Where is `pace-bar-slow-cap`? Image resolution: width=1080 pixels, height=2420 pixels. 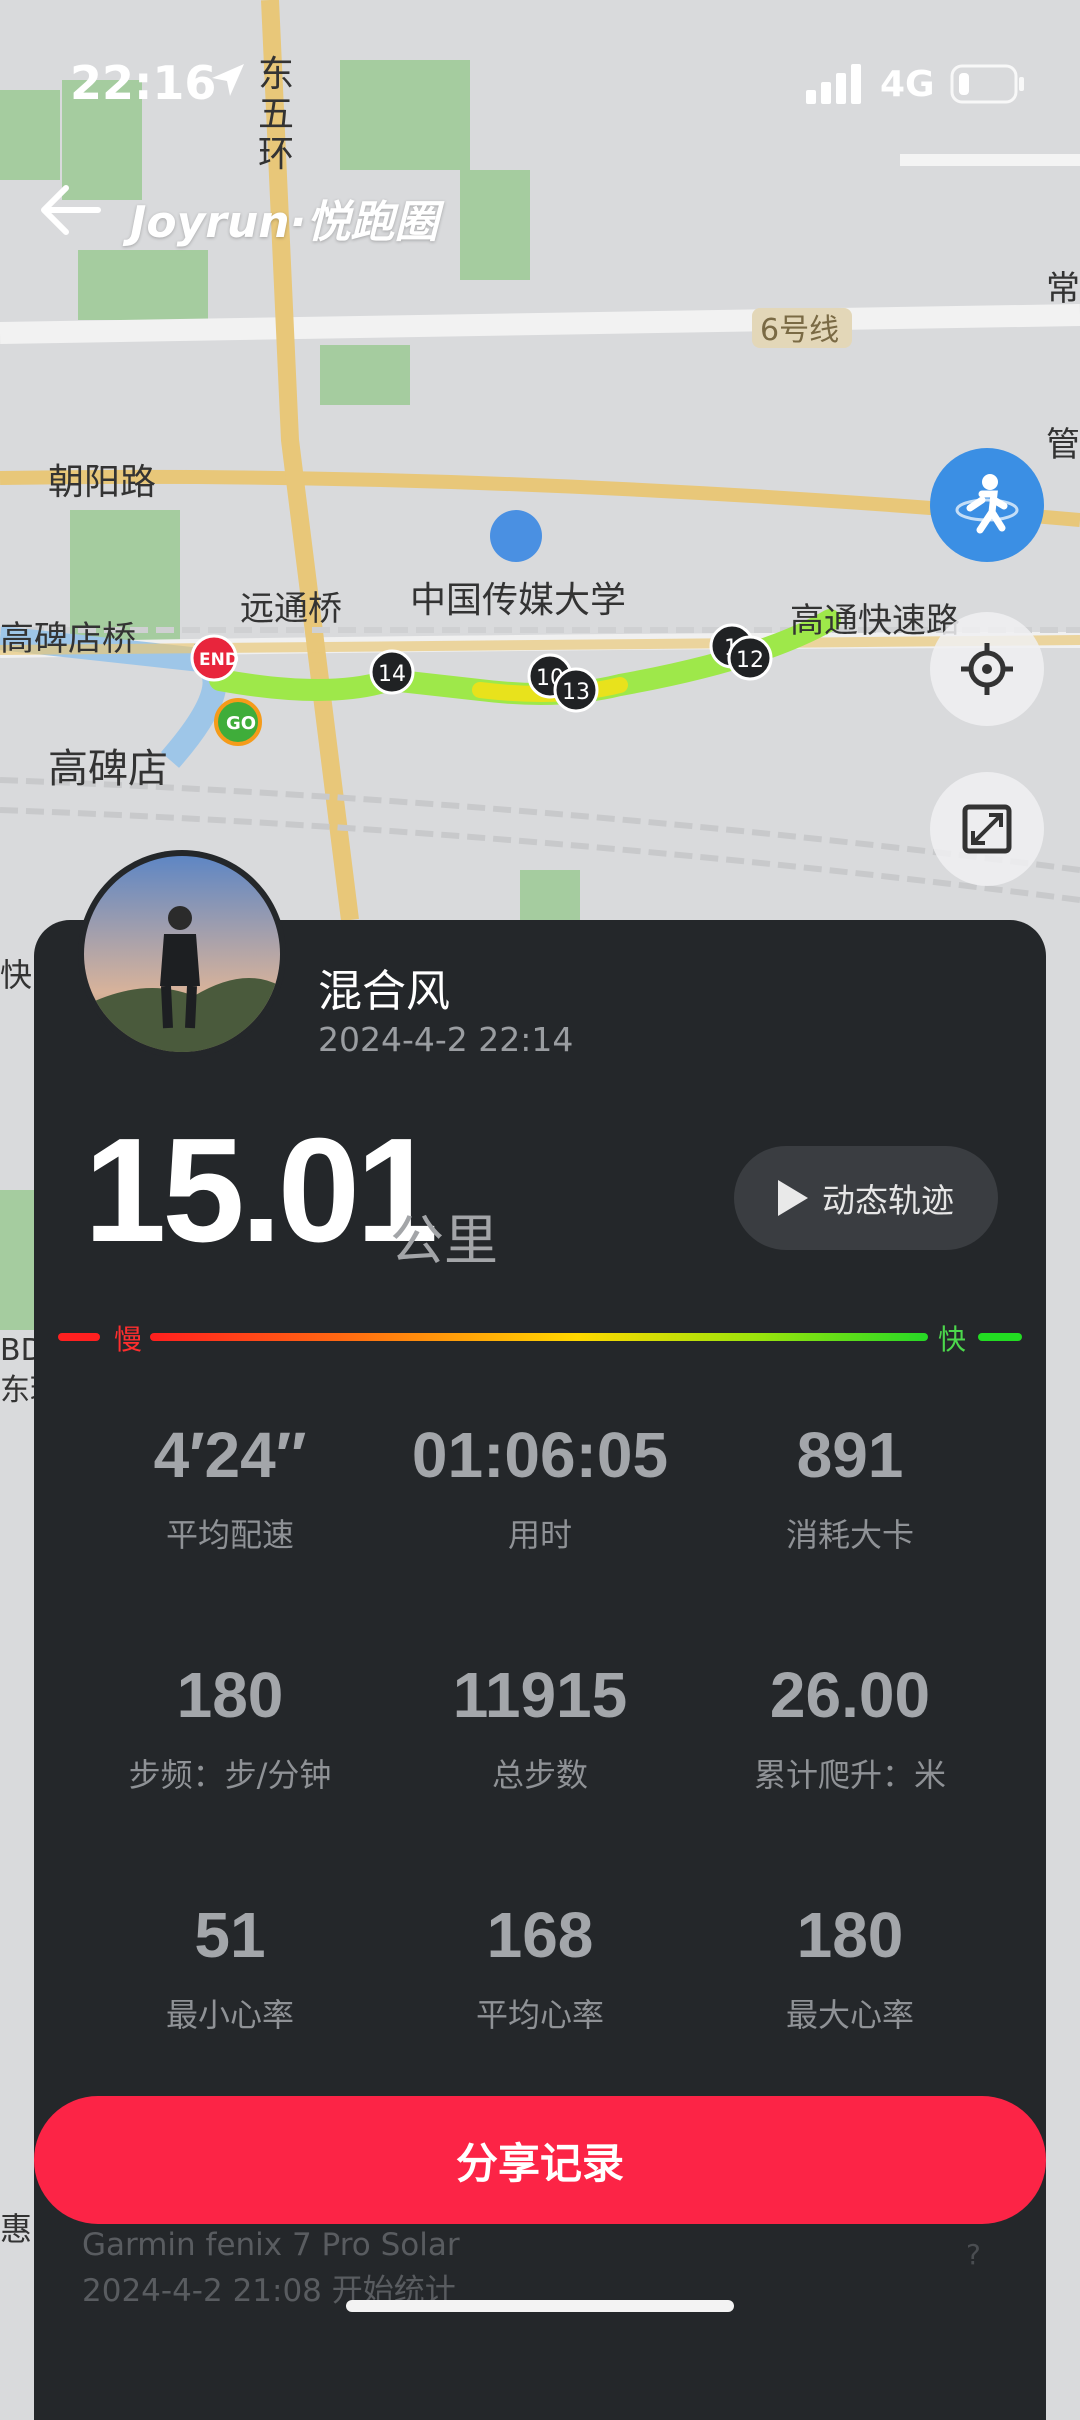 pace-bar-slow-cap is located at coordinates (79, 1337).